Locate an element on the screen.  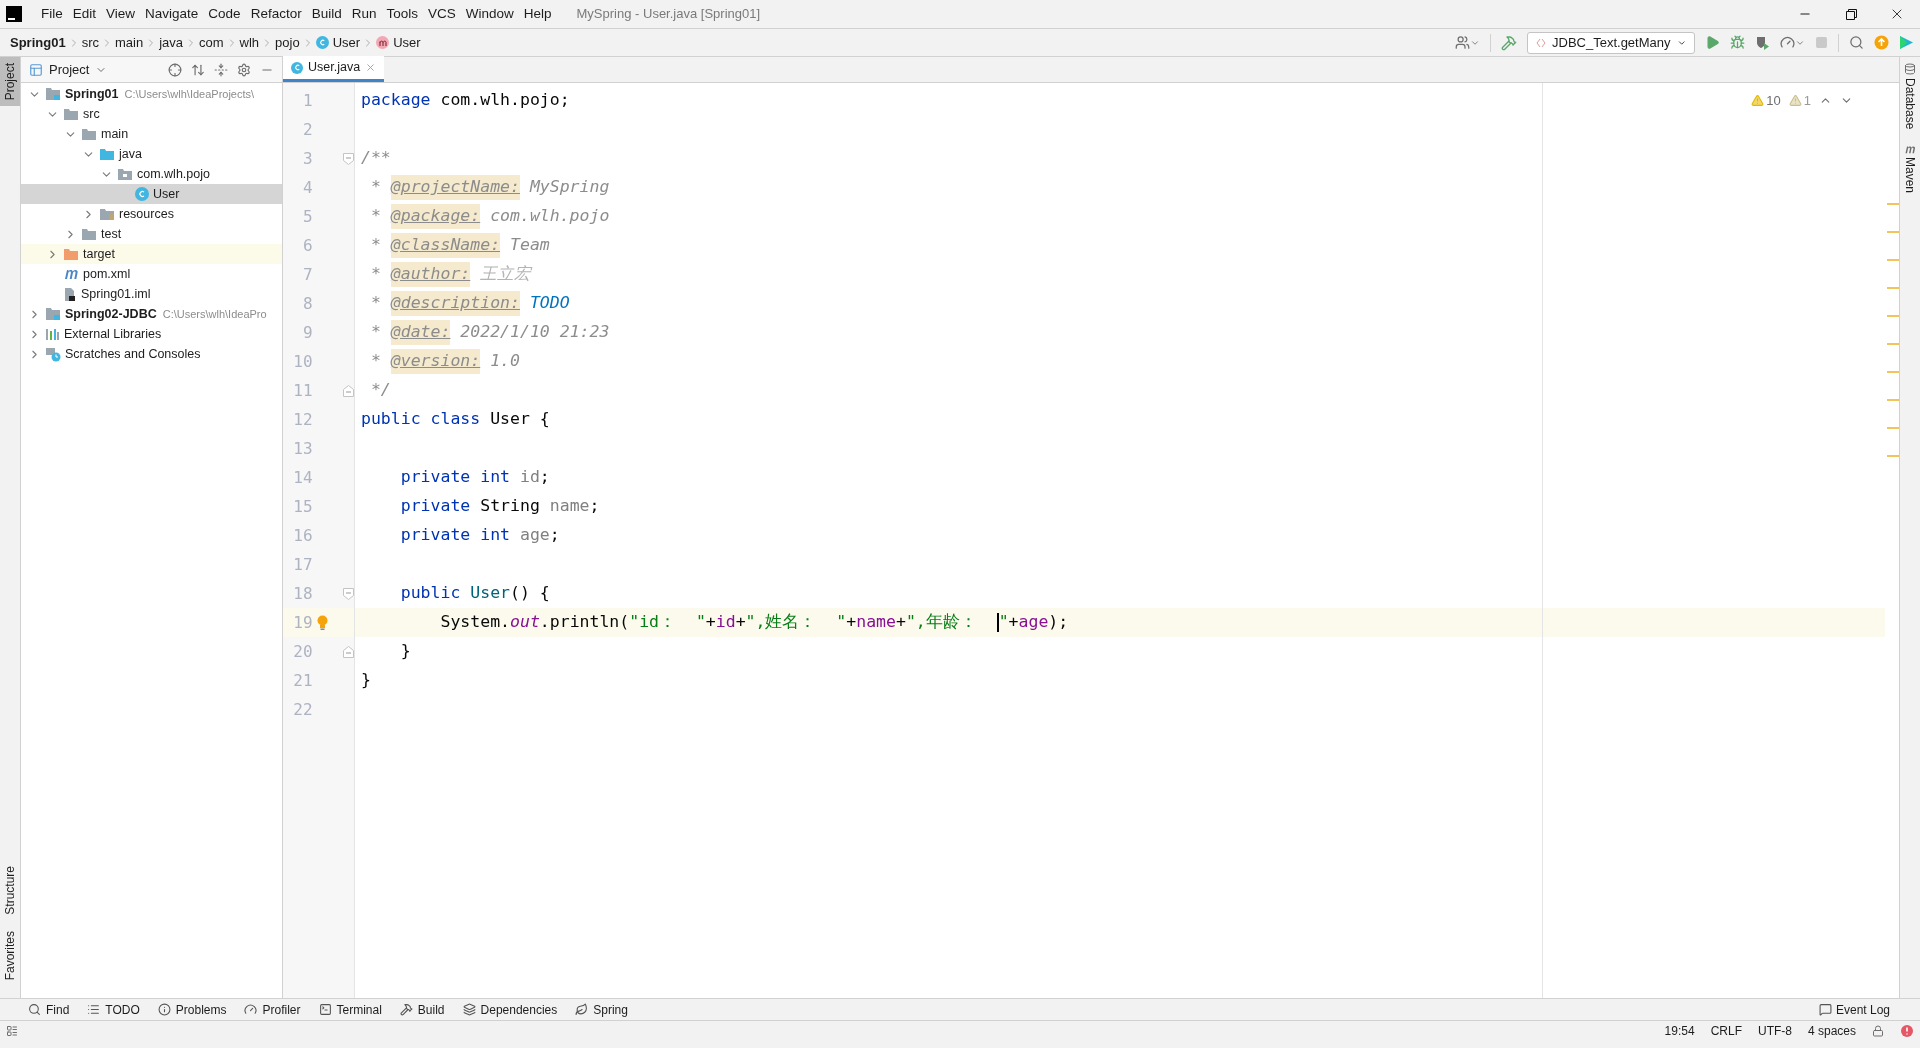
tree-item: java is located at coordinates (151, 154).